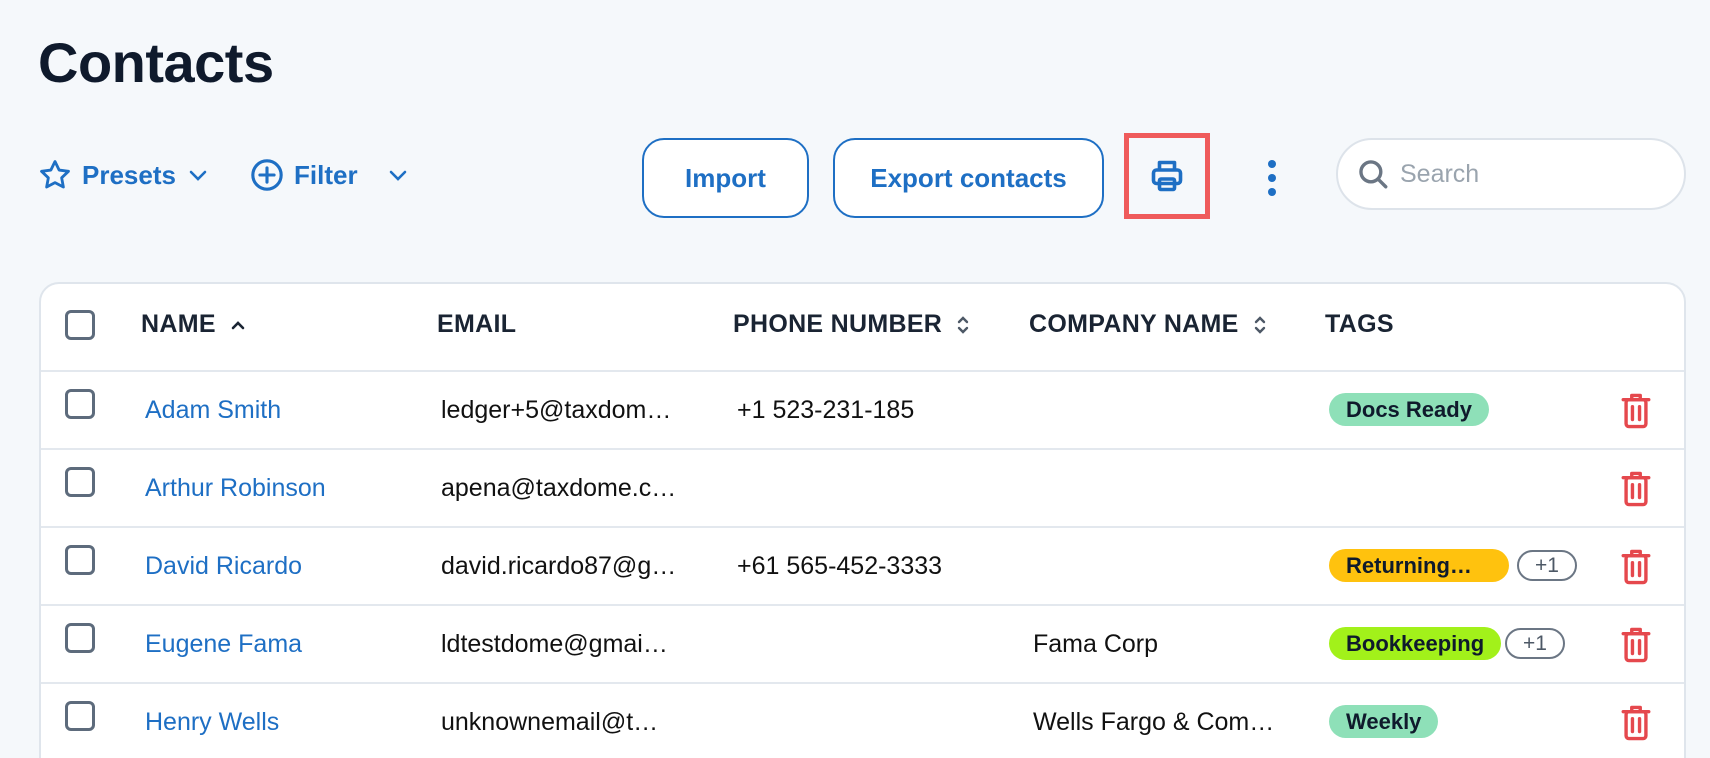 The image size is (1710, 758). I want to click on column-header-company: COMPANY NAME, so click(1148, 324).